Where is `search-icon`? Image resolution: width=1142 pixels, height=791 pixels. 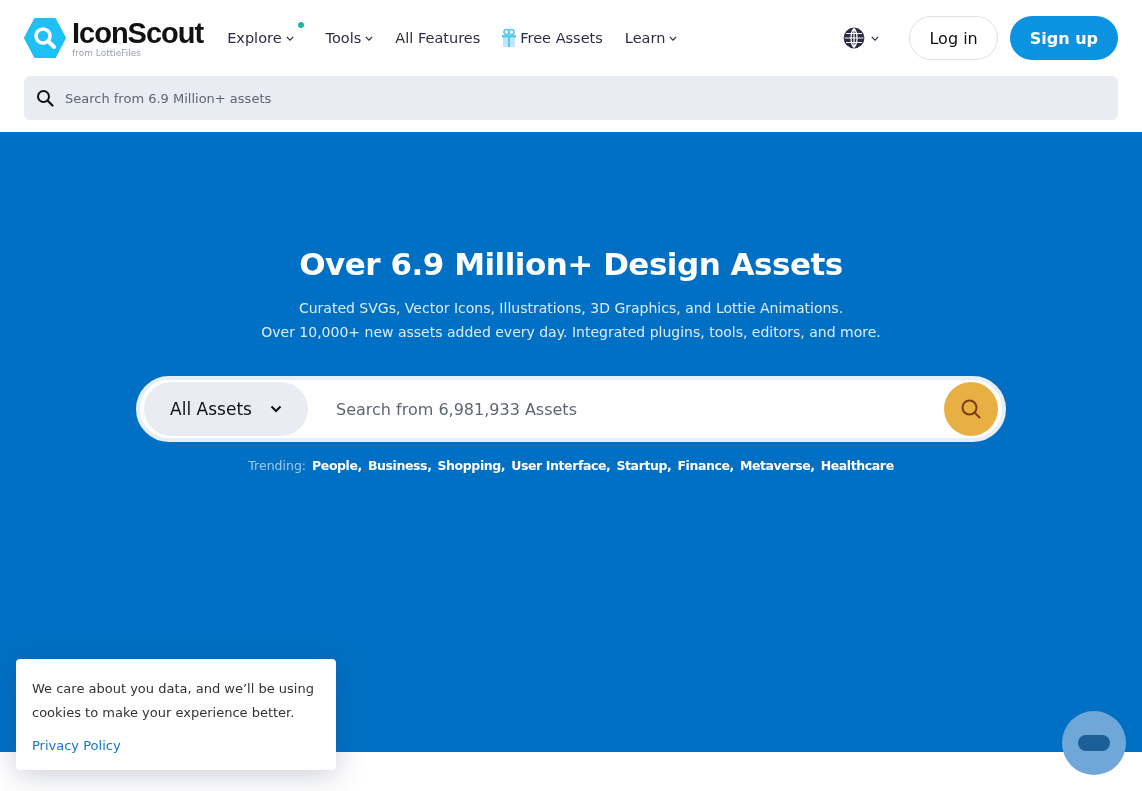
search-icon is located at coordinates (971, 409).